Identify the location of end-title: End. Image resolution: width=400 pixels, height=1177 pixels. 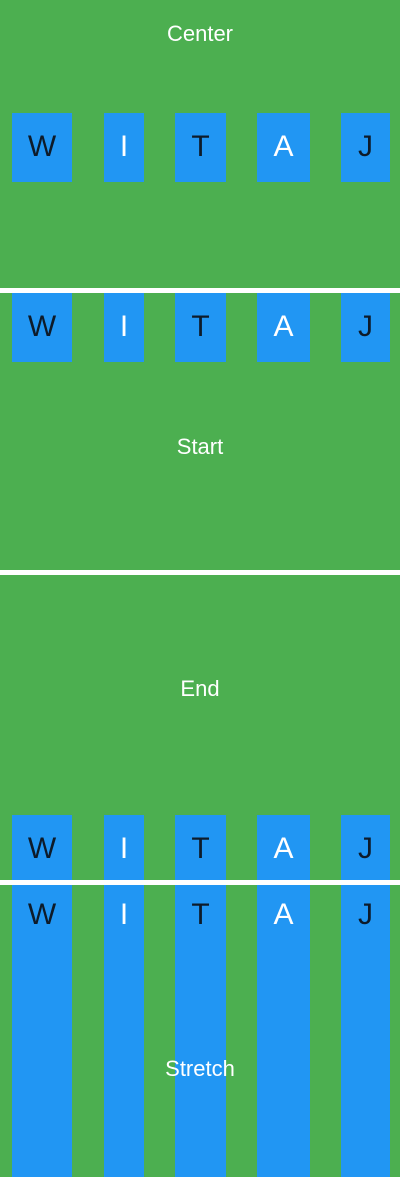
(200, 688).